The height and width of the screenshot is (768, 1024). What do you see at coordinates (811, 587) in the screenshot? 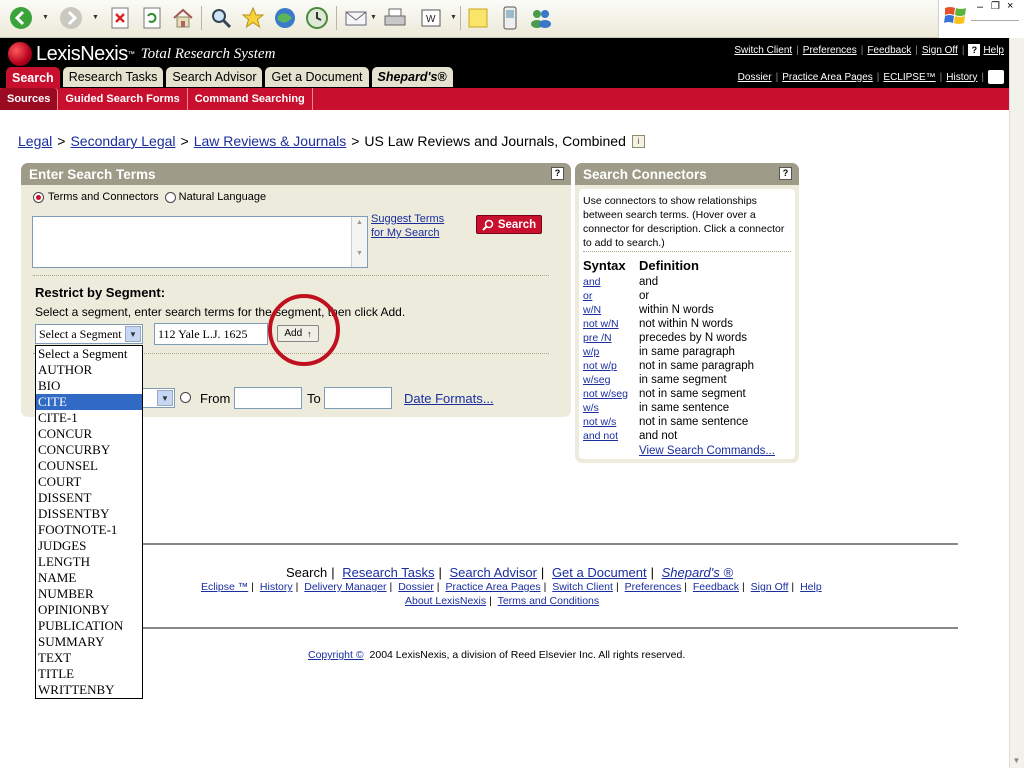
I see `footer-help-link: Help` at bounding box center [811, 587].